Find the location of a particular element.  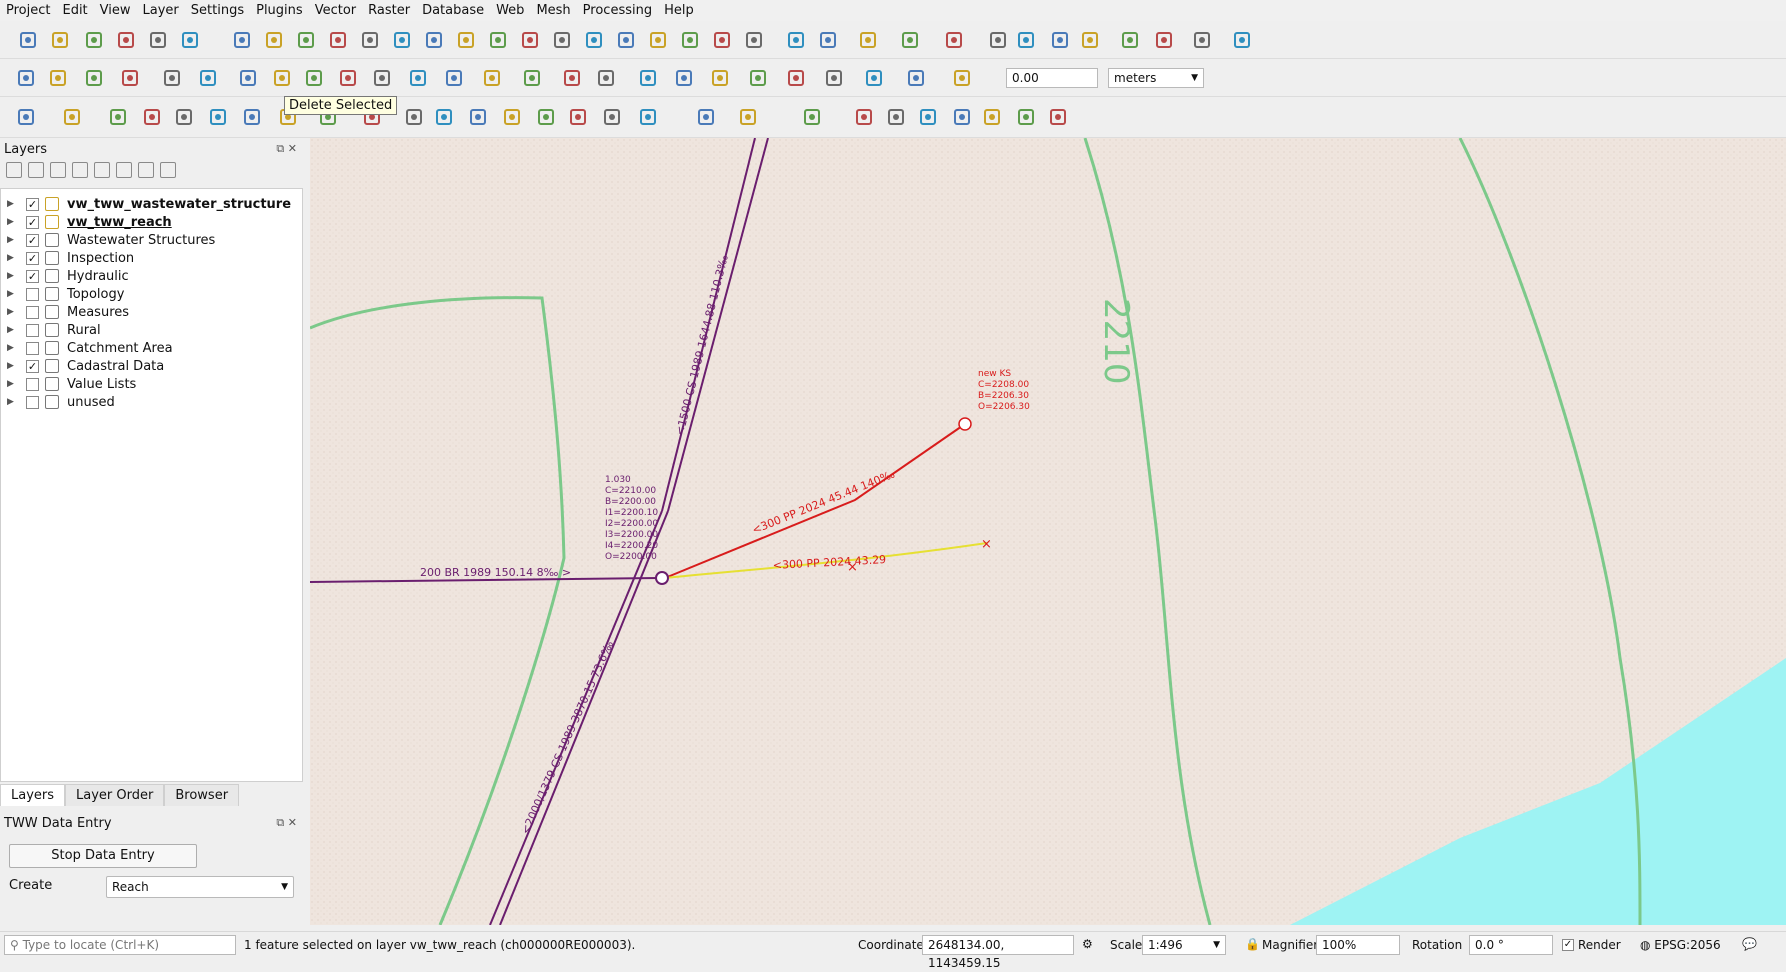

layer-item: ▶ Catchment Area is located at coordinates (151, 348).